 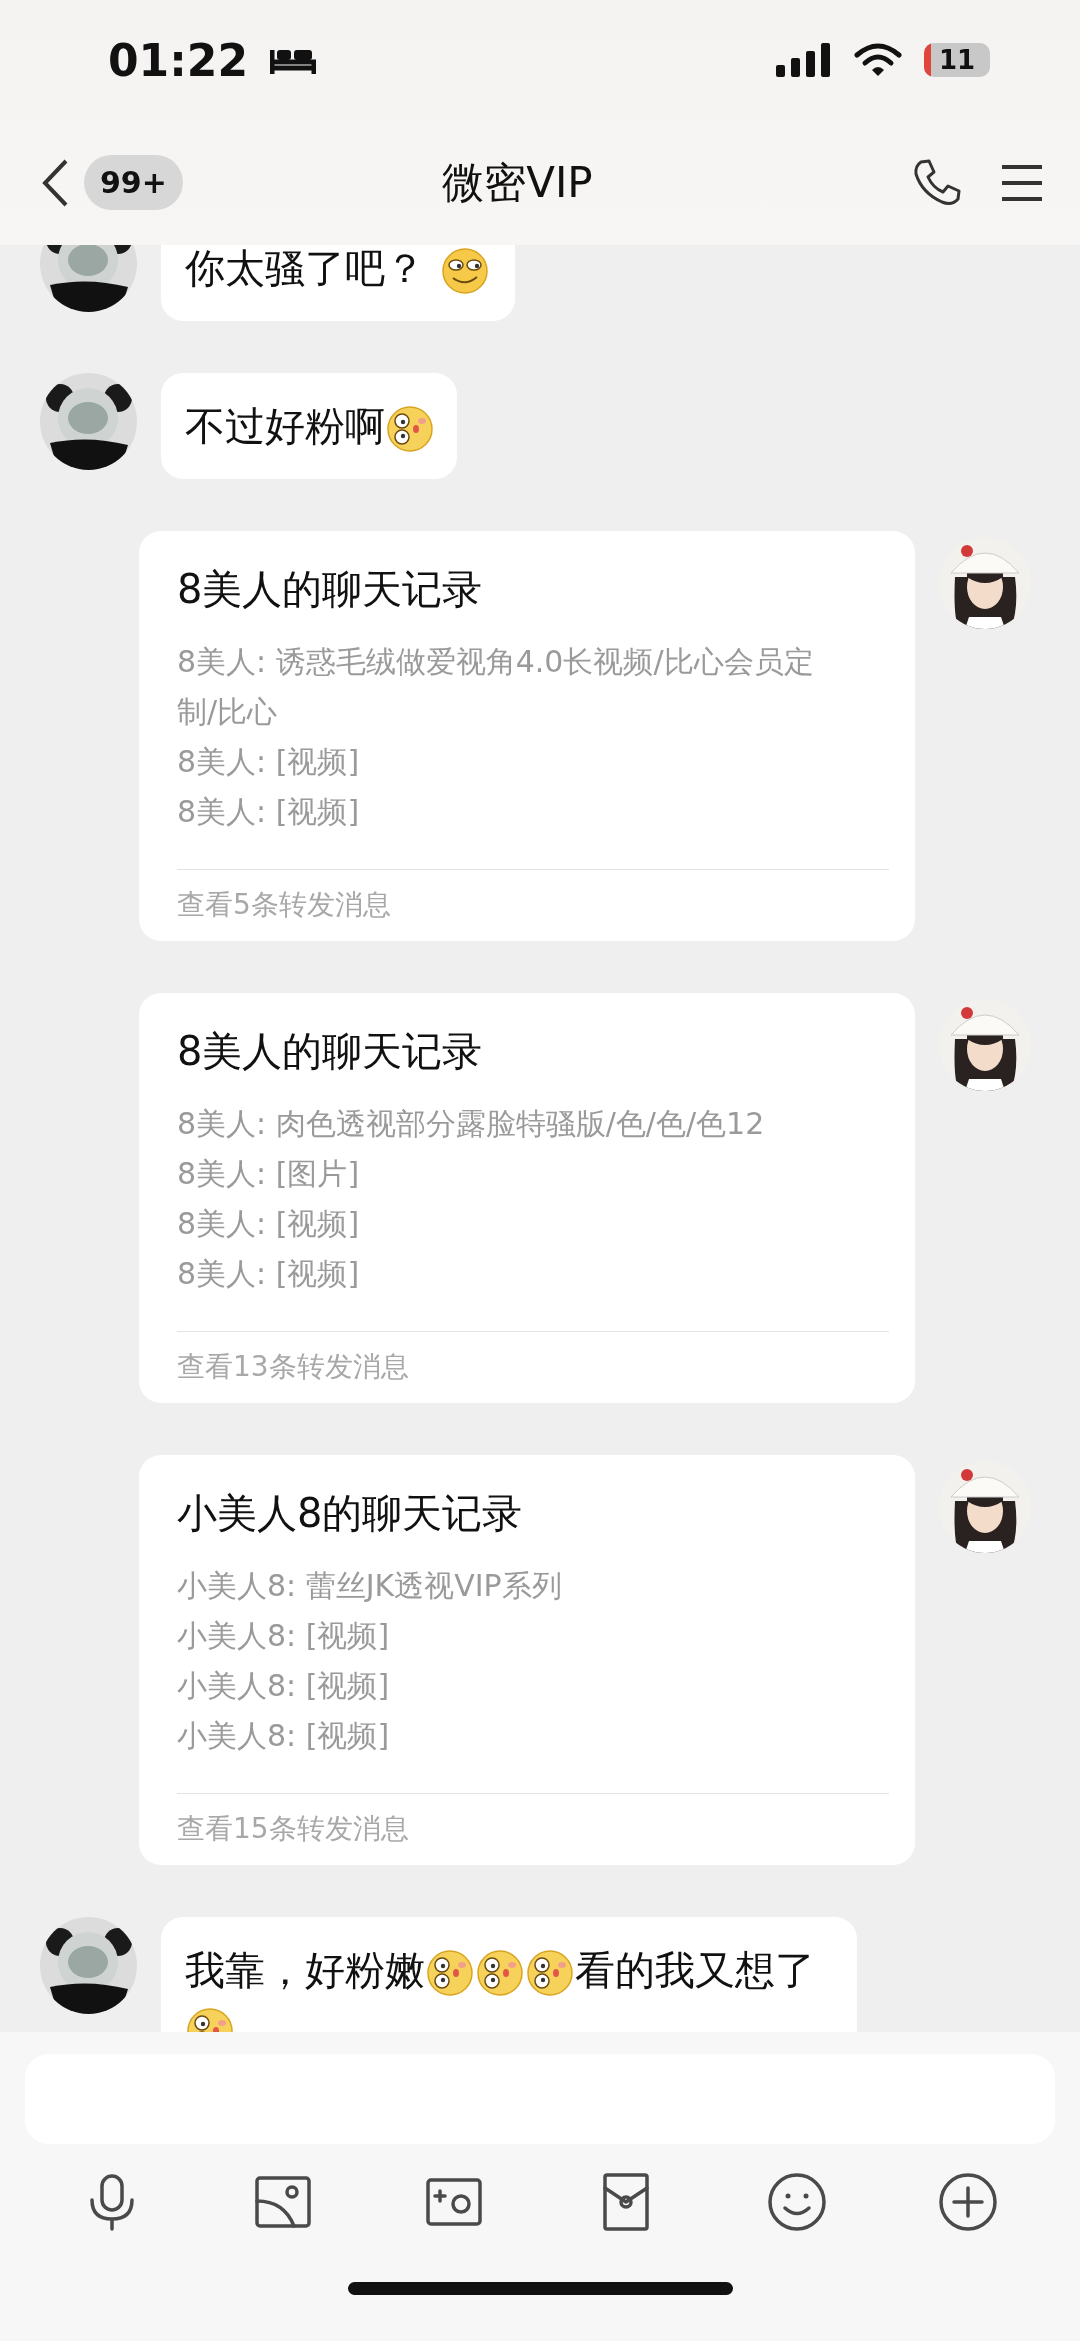 What do you see at coordinates (796, 2202) in the screenshot?
I see `smiley-icon` at bounding box center [796, 2202].